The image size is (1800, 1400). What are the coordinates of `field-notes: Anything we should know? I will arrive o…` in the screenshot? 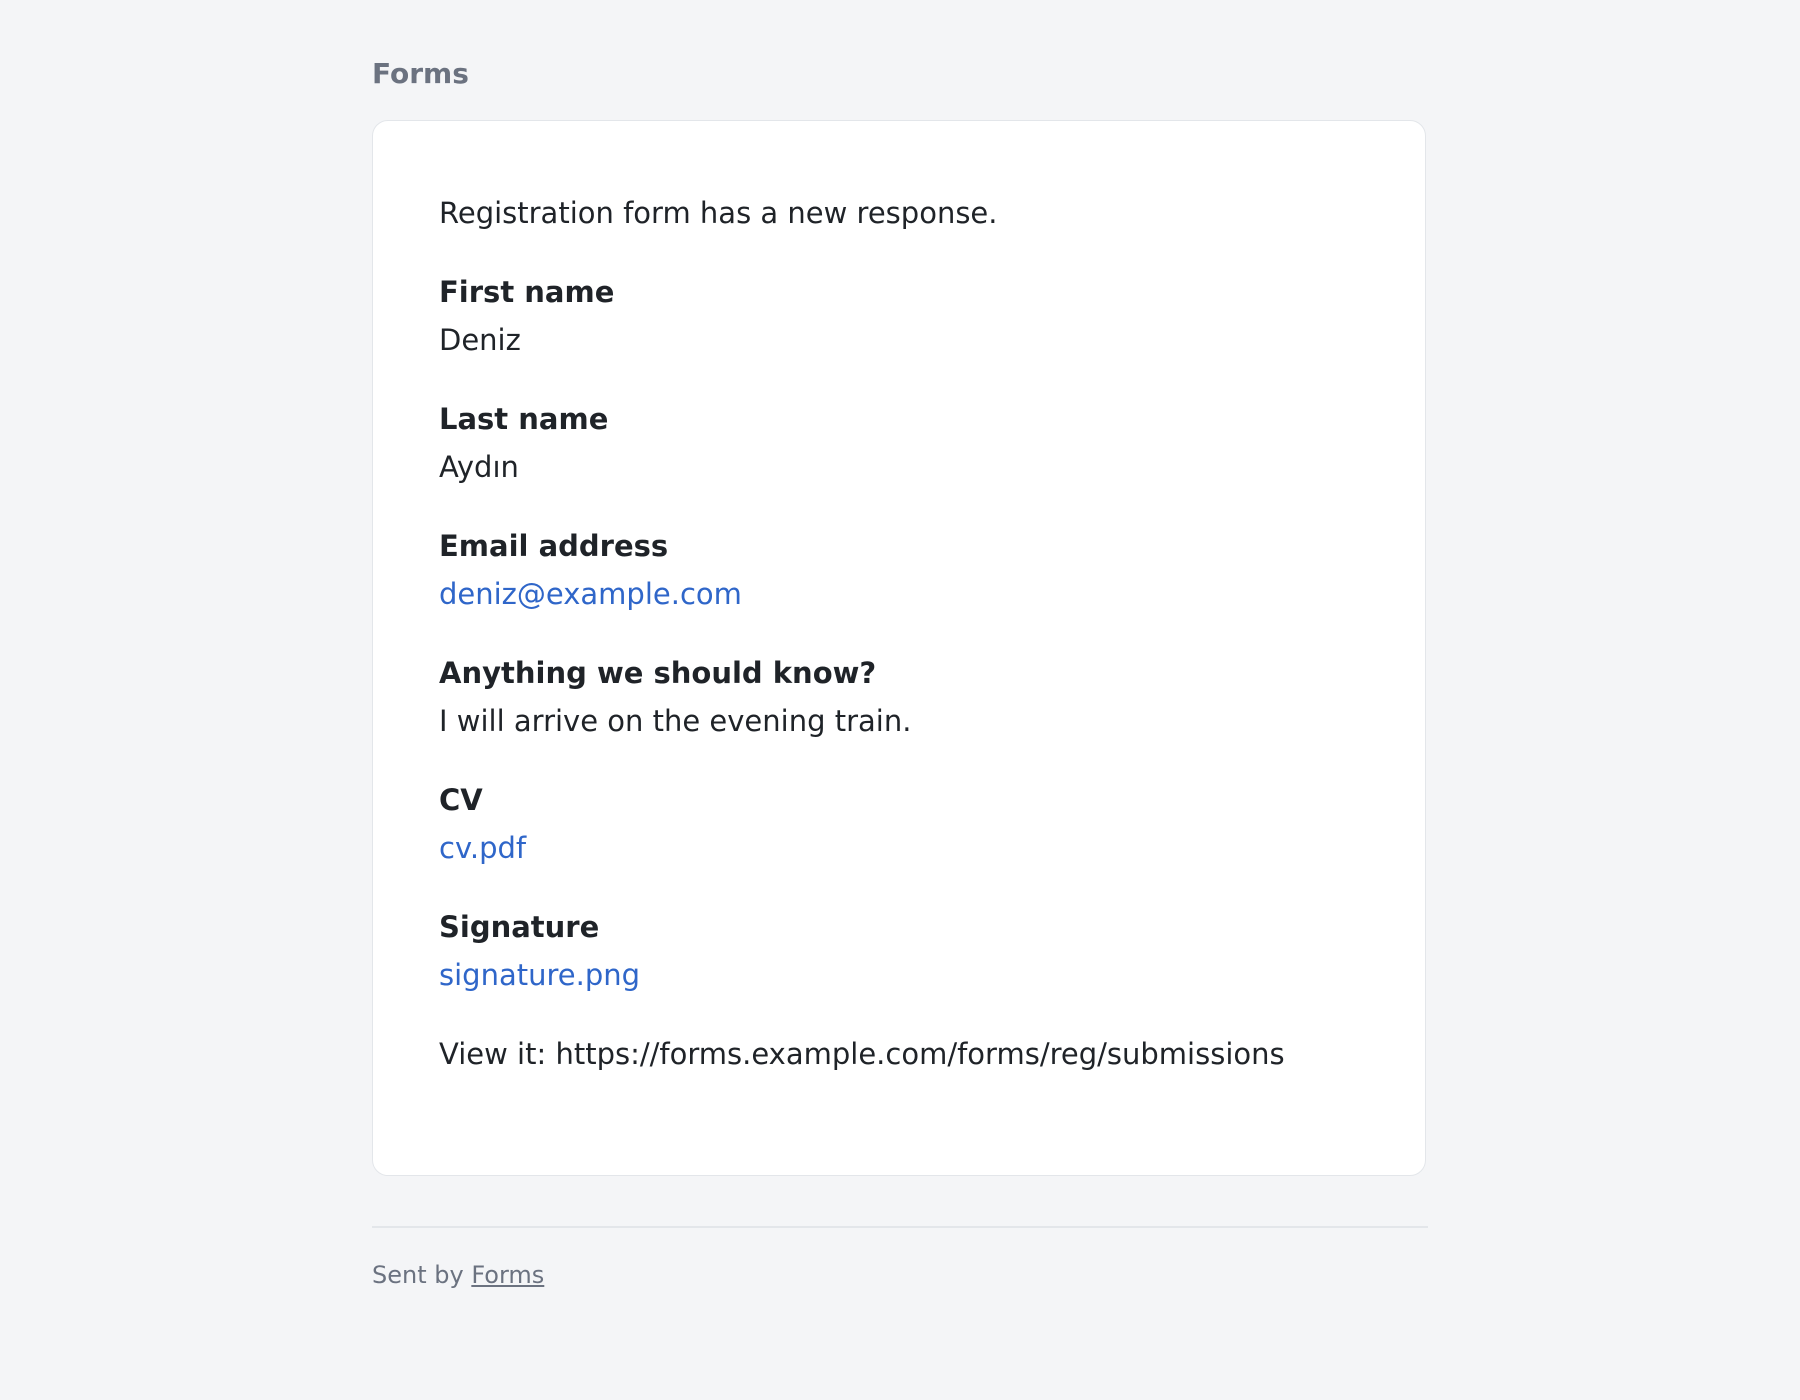 It's located at (899, 697).